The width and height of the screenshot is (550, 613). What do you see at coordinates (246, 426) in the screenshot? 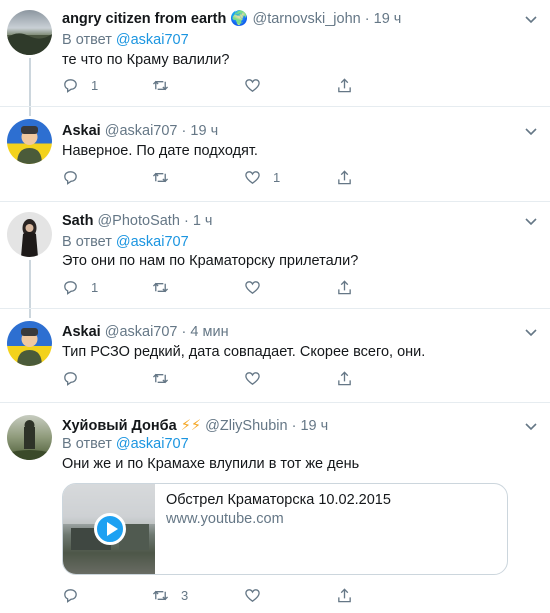
I see `handle: @ZliyShubin` at bounding box center [246, 426].